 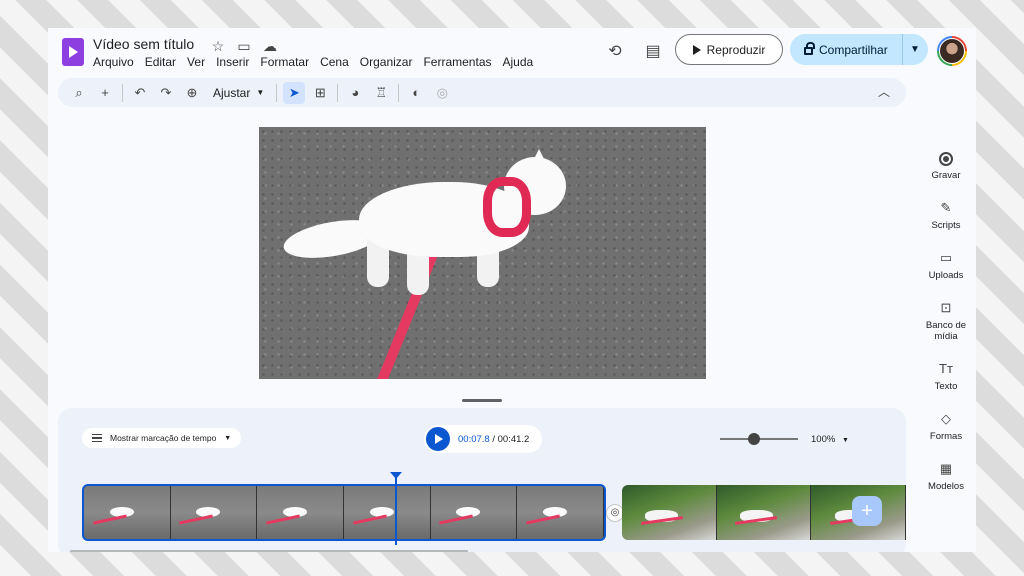 I want to click on timeline-scrollbar, so click(x=269, y=551).